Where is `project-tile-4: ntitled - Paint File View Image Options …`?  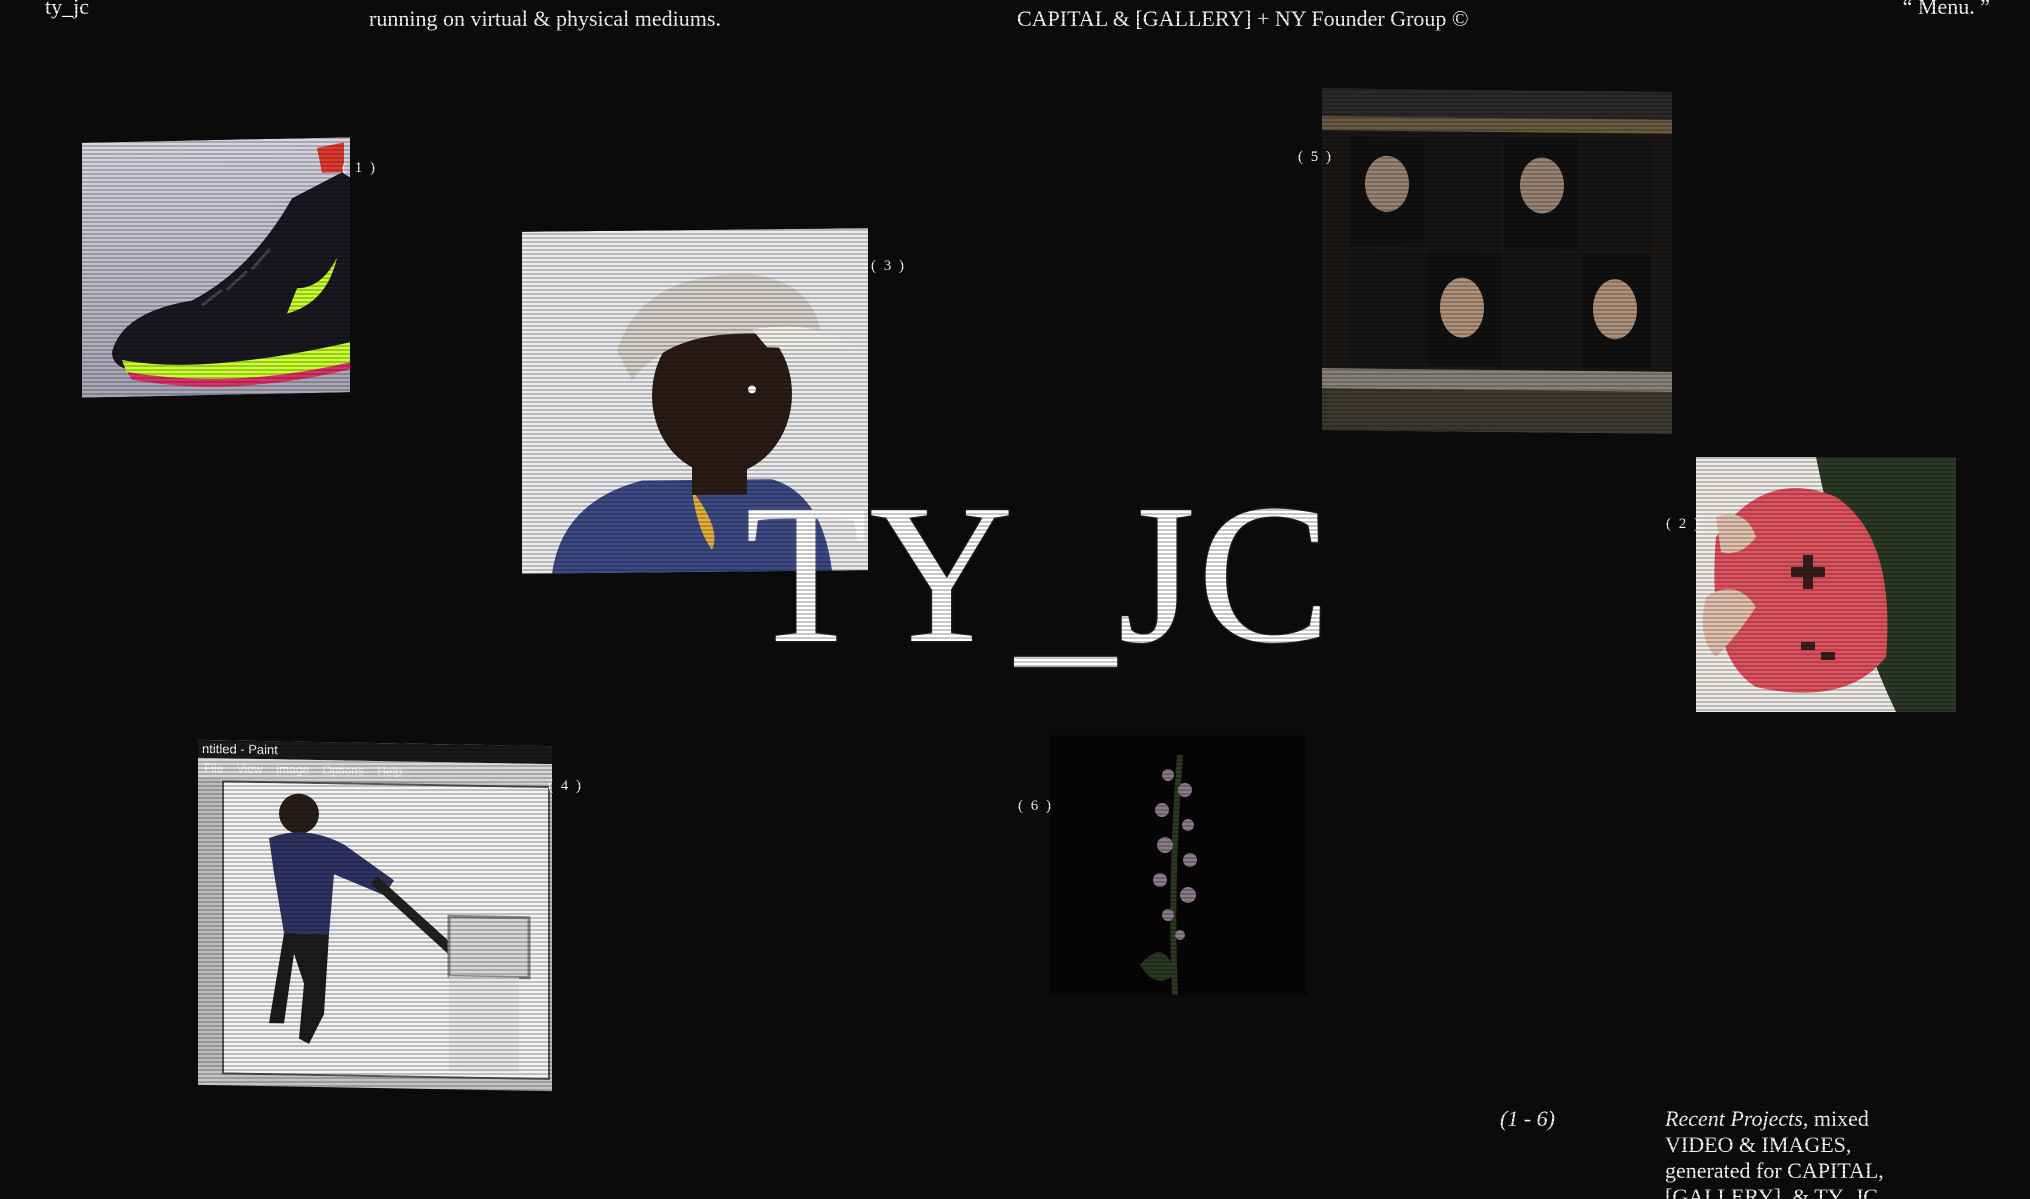 project-tile-4: ntitled - Paint File View Image Options … is located at coordinates (375, 915).